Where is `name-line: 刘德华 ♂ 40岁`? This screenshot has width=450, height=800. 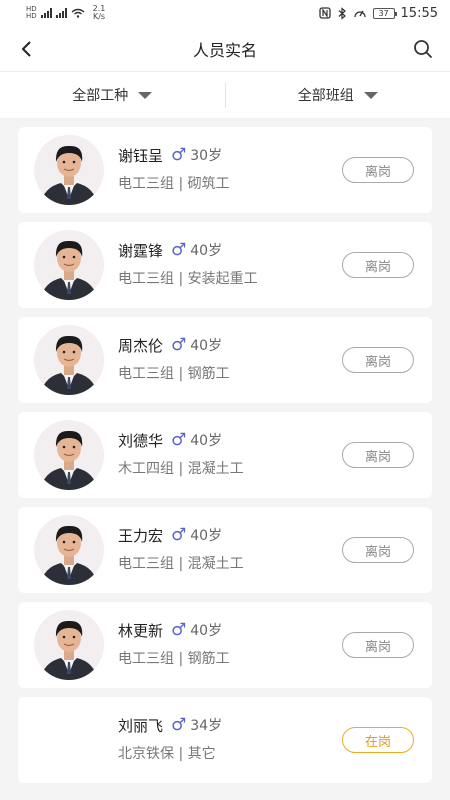
name-line: 刘德华 ♂ 40岁 is located at coordinates (181, 440).